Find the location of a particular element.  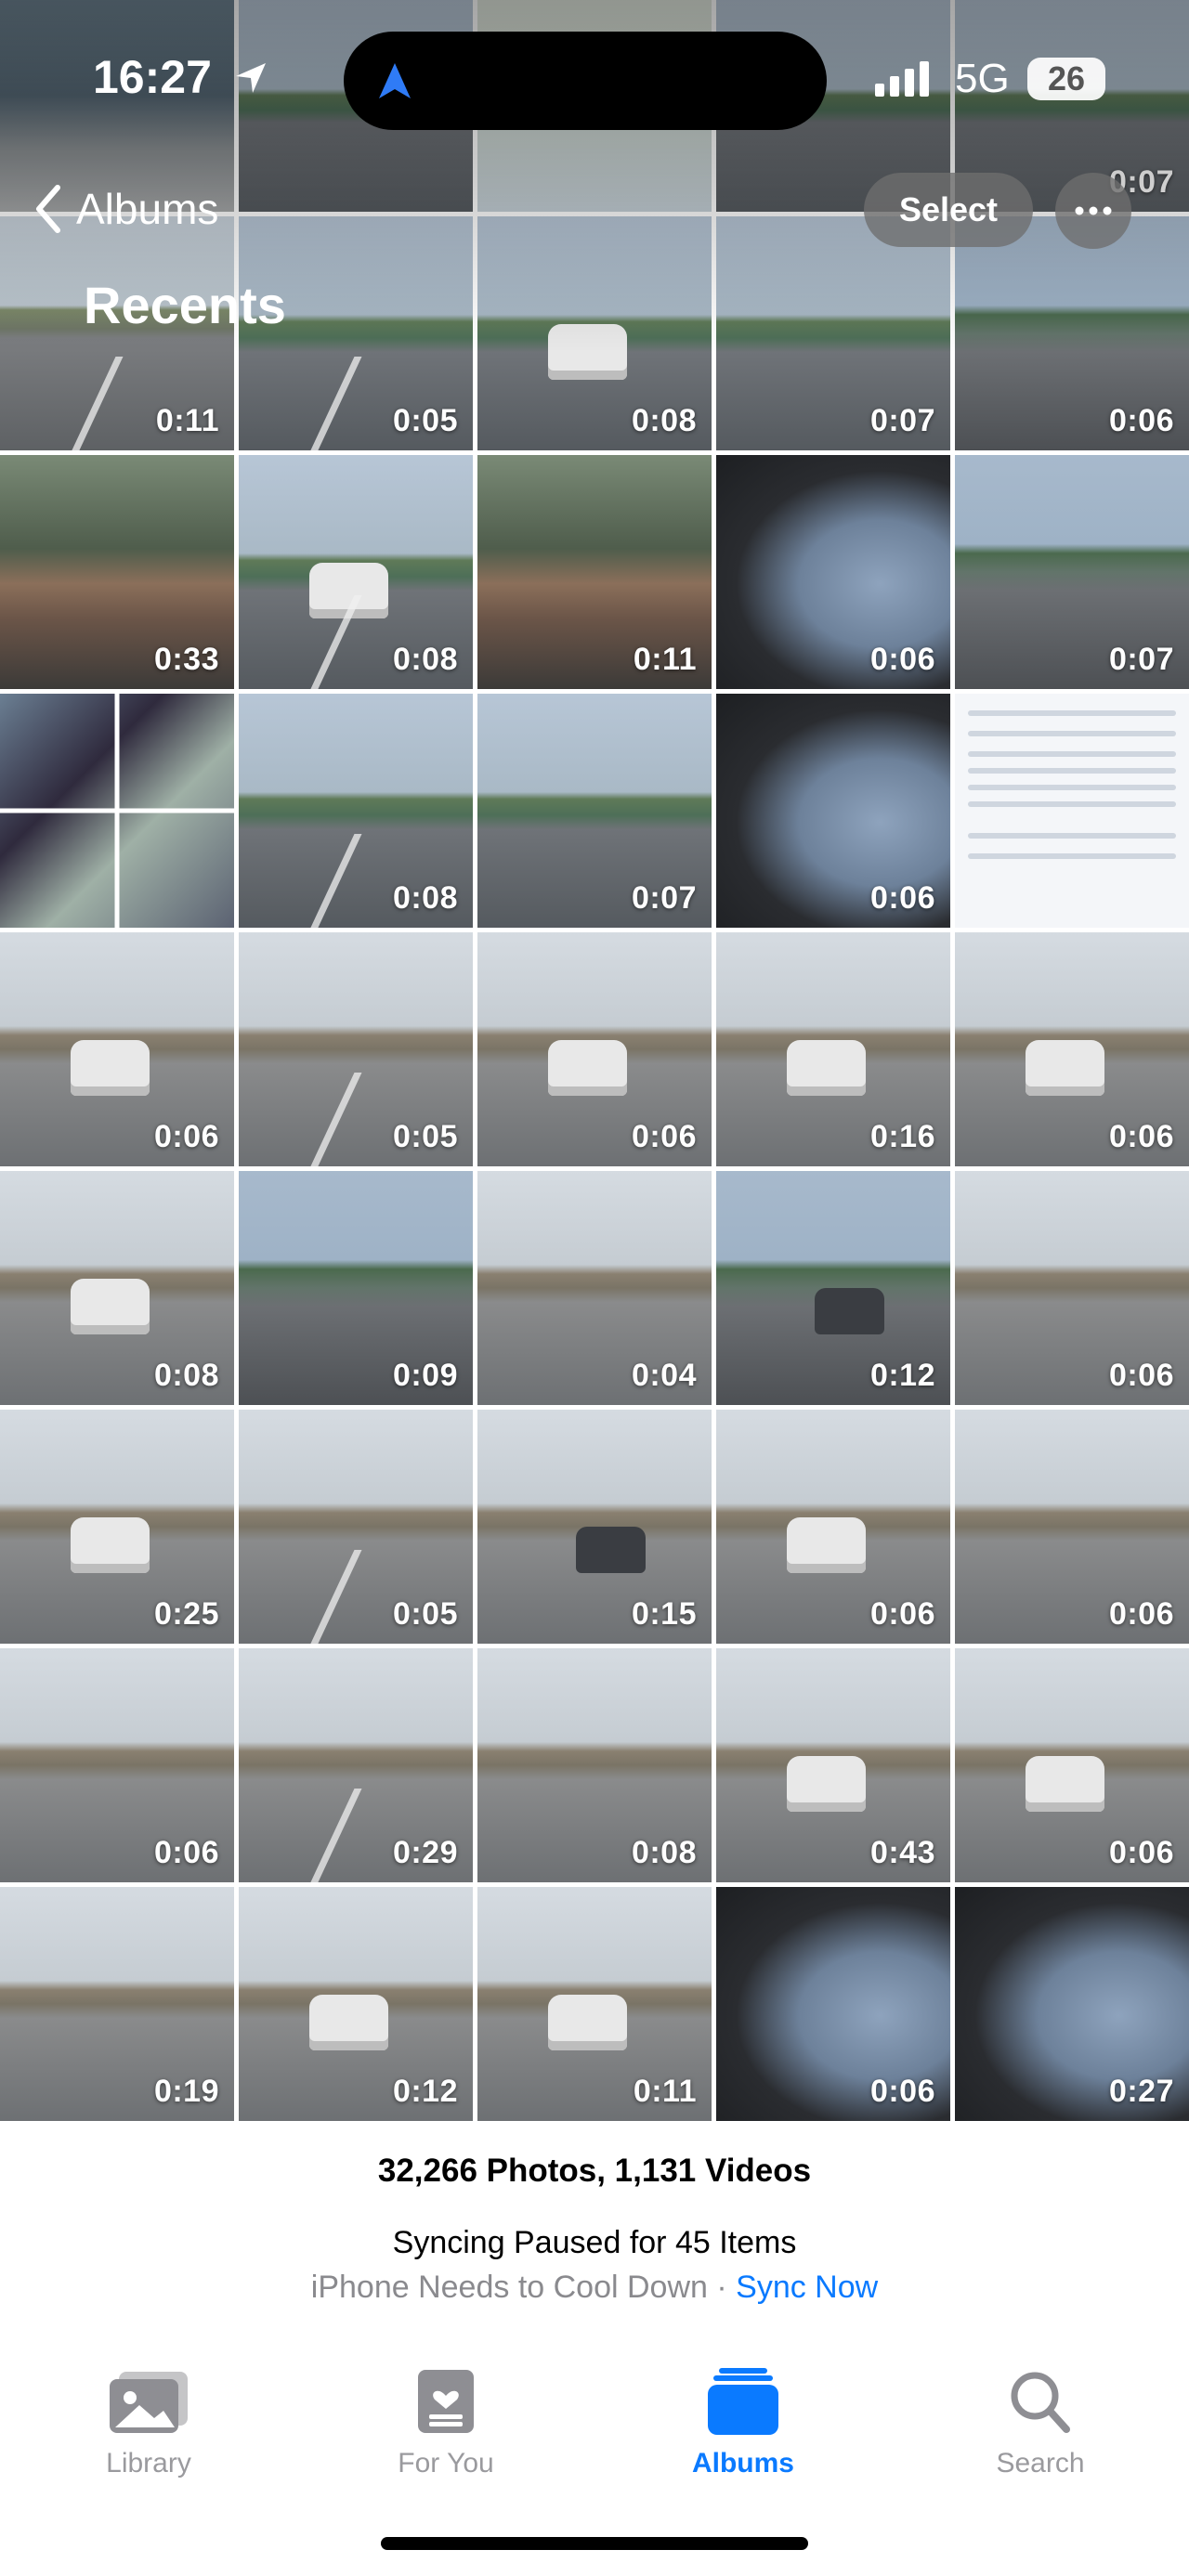

status-time: 16:27 is located at coordinates (152, 77).